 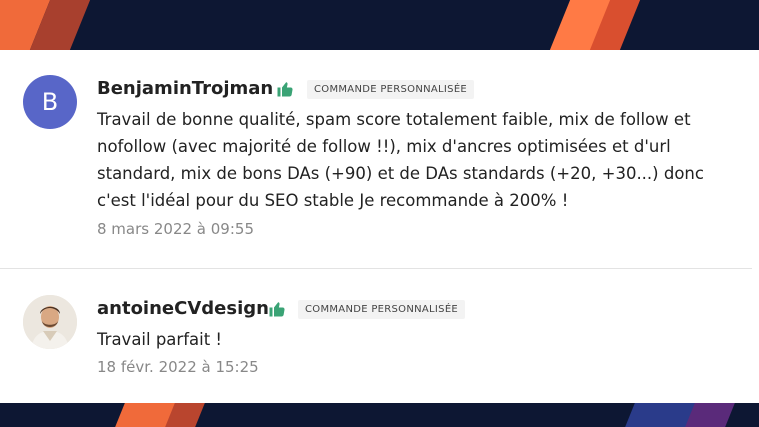 I want to click on avatar, so click(x=50, y=322).